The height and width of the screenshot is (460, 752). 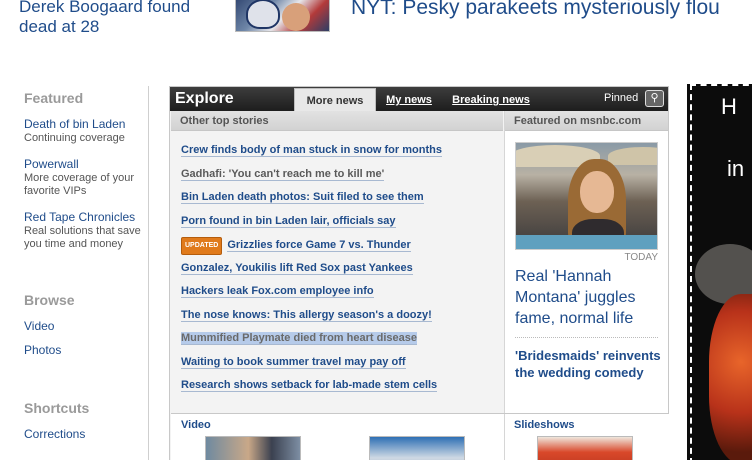 I want to click on pin-icon: ⚲, so click(x=654, y=98).